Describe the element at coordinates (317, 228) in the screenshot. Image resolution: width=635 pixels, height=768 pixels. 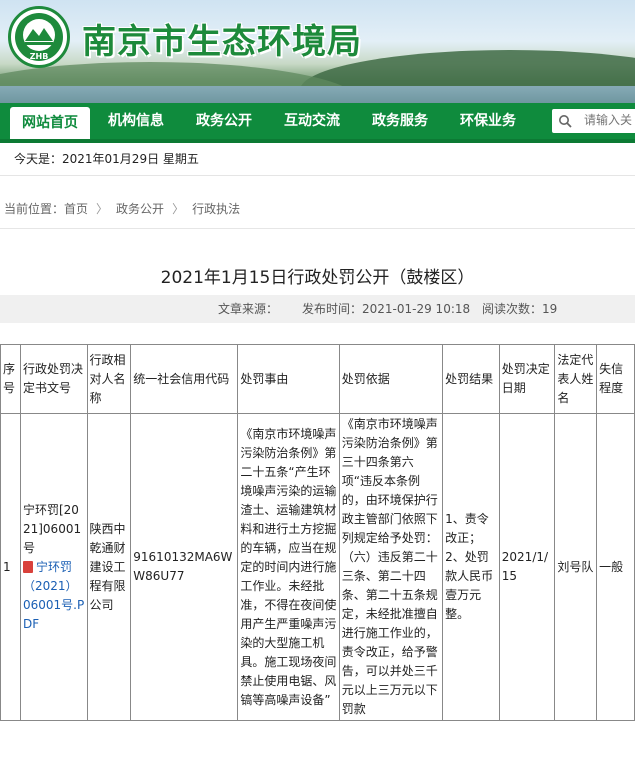
I see `breadcrumb-divider` at that location.